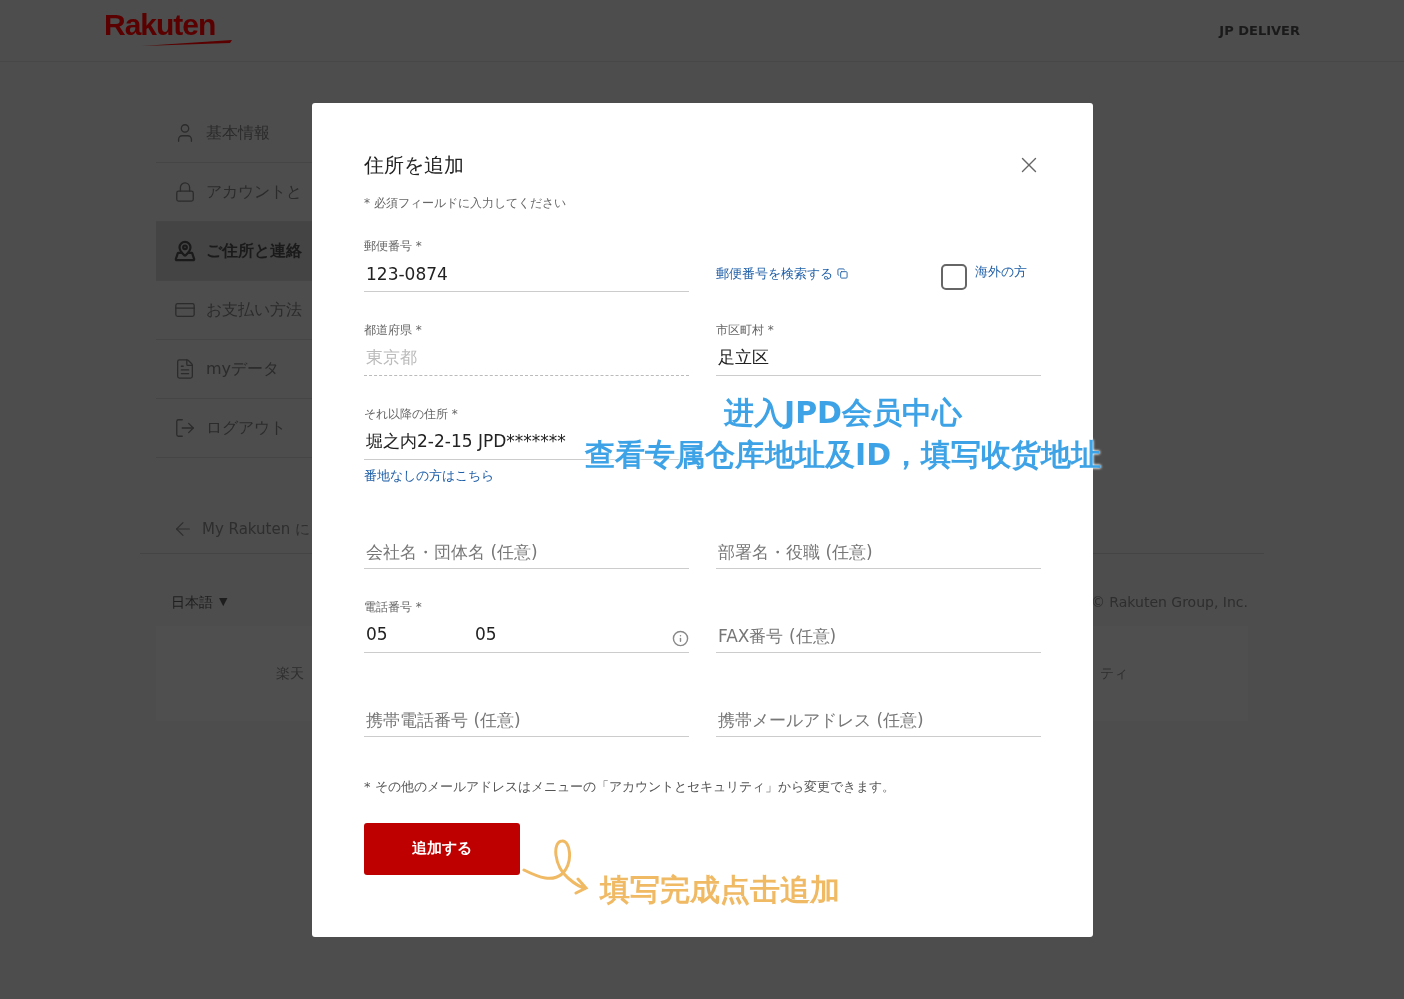  I want to click on field-label: 電話番号 *, so click(393, 607).